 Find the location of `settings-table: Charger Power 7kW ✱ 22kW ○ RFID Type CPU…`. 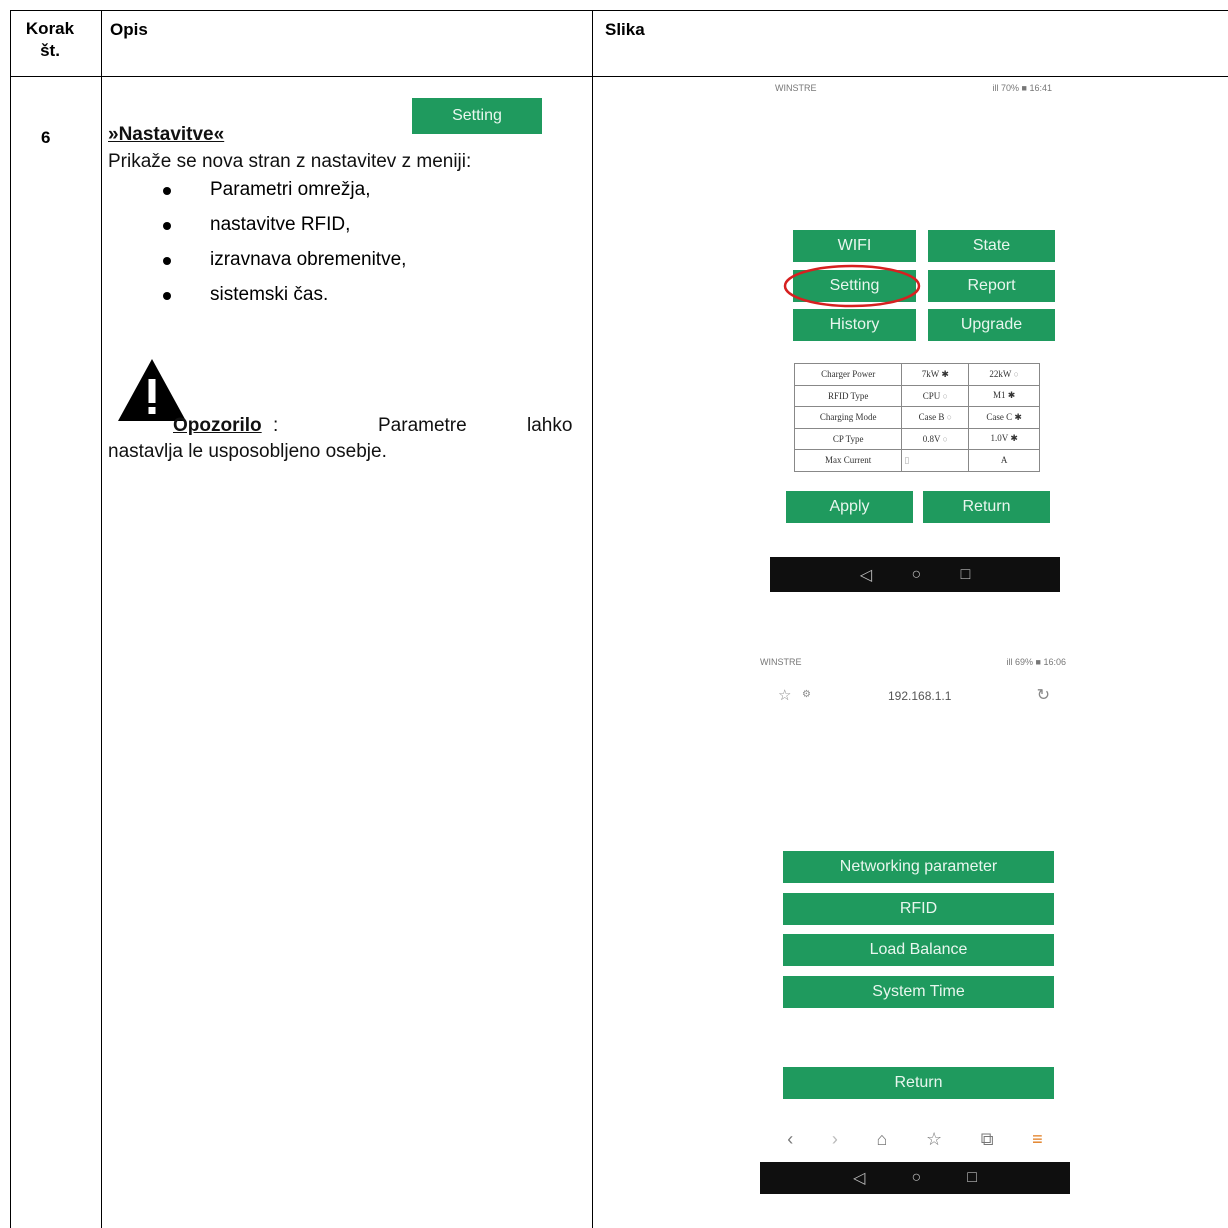

settings-table: Charger Power 7kW ✱ 22kW ○ RFID Type CPU… is located at coordinates (916, 417).